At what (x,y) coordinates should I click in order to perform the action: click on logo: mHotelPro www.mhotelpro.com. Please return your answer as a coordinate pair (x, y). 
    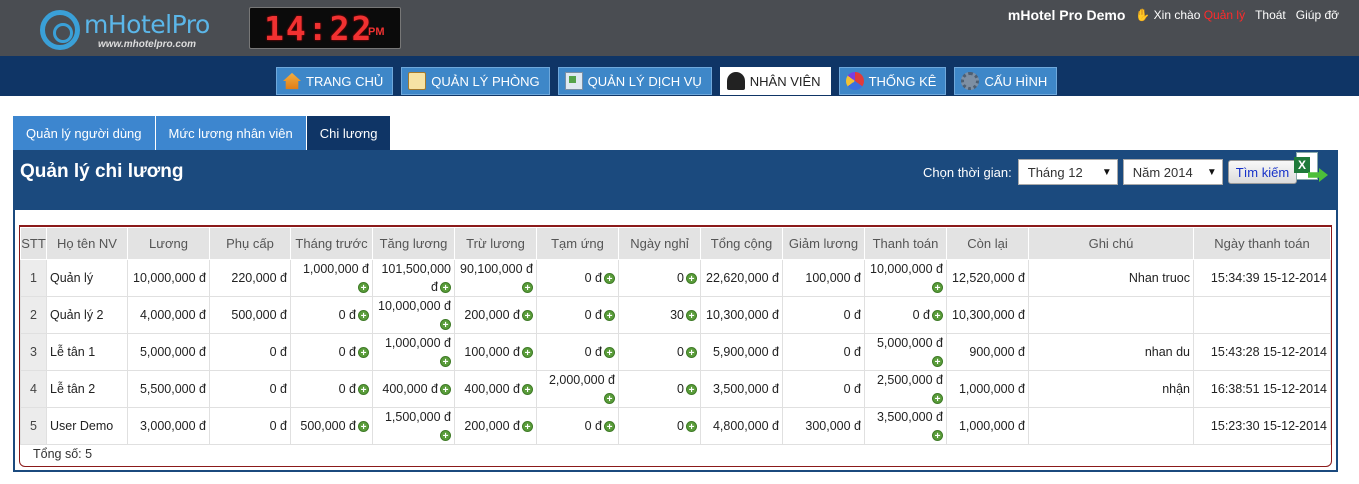
    Looking at the image, I should click on (130, 30).